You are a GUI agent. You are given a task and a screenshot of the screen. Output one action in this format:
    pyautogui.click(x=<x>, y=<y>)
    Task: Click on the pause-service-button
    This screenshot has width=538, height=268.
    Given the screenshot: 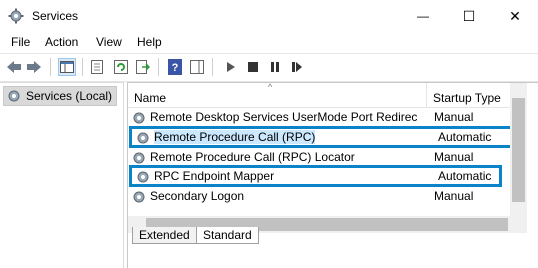 What is the action you would take?
    pyautogui.click(x=275, y=67)
    